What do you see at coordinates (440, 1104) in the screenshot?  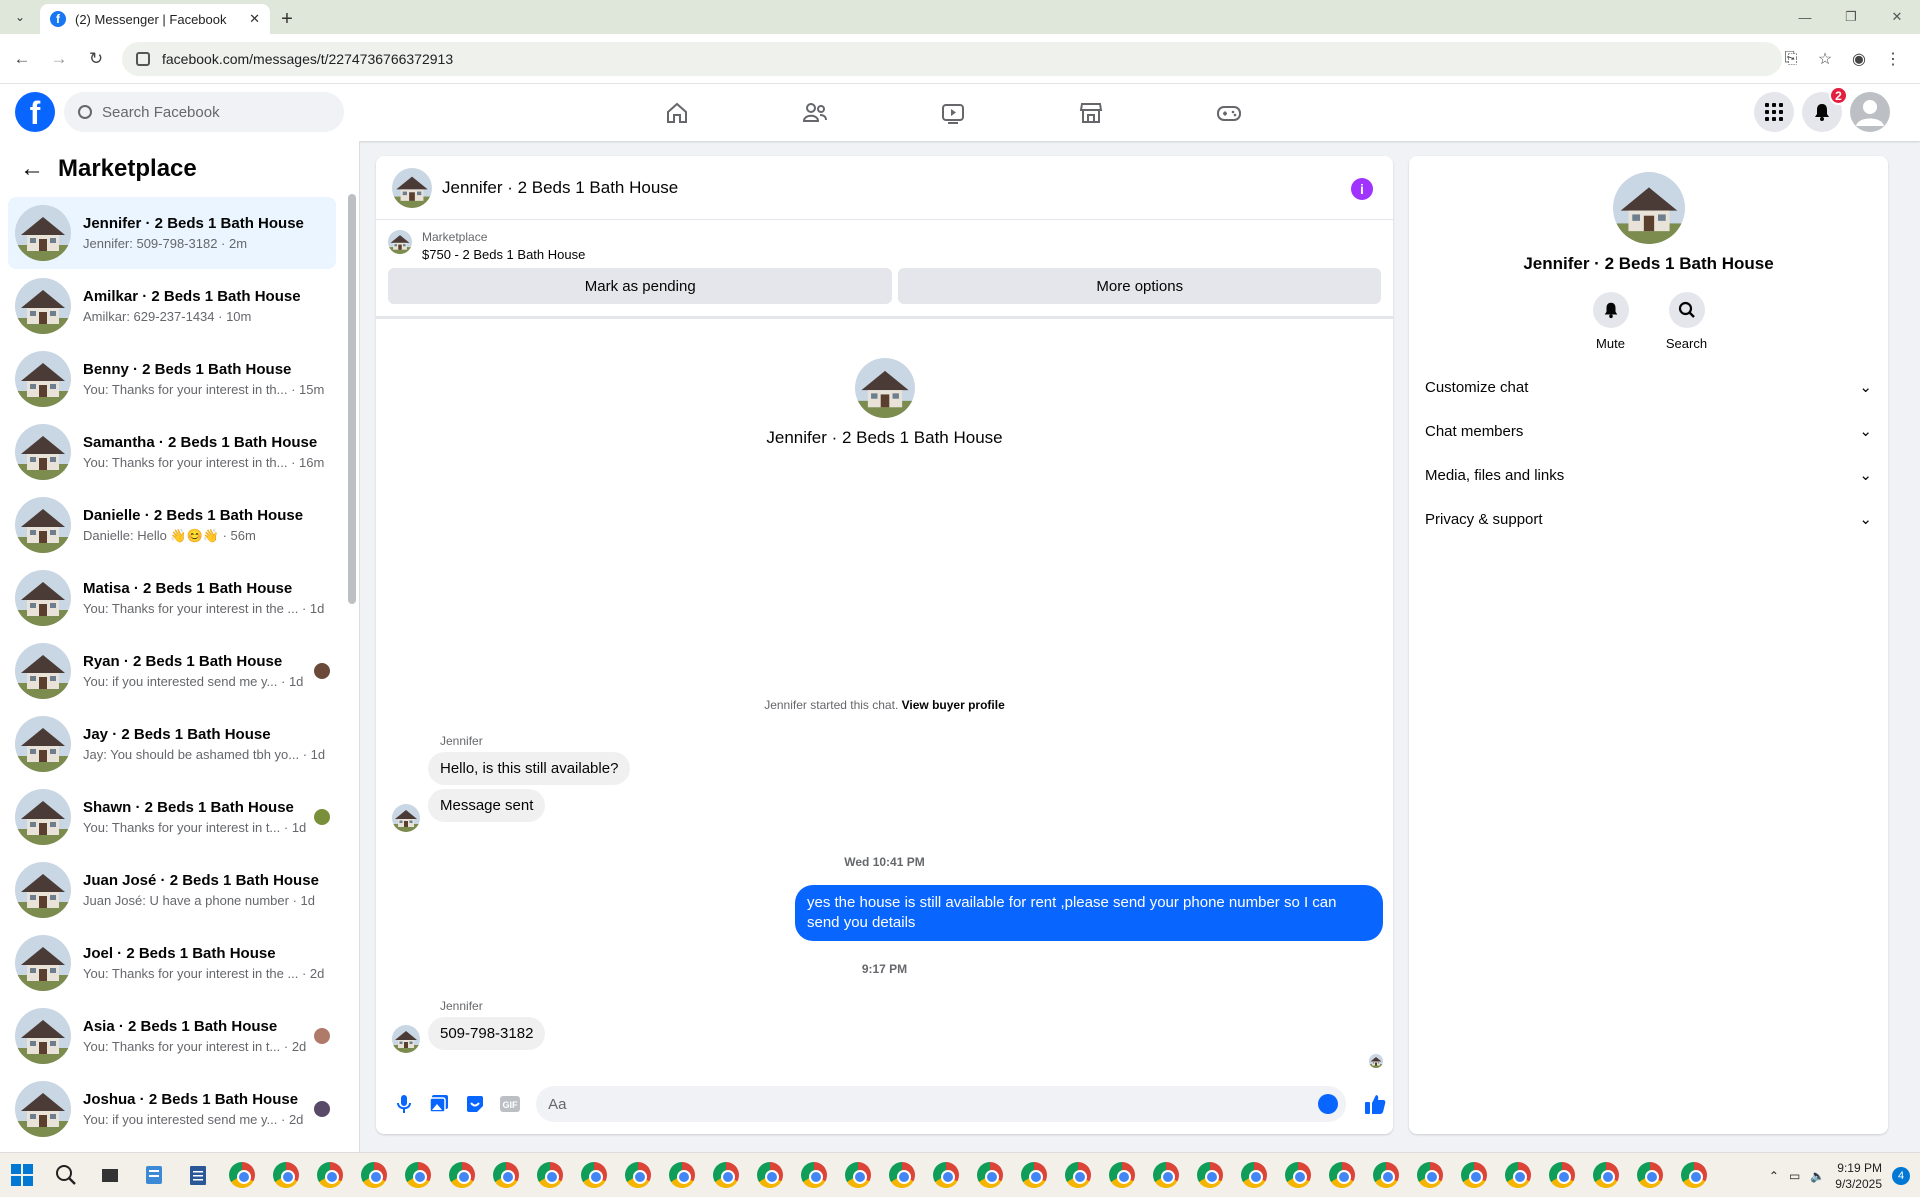 I see `photo-icon` at bounding box center [440, 1104].